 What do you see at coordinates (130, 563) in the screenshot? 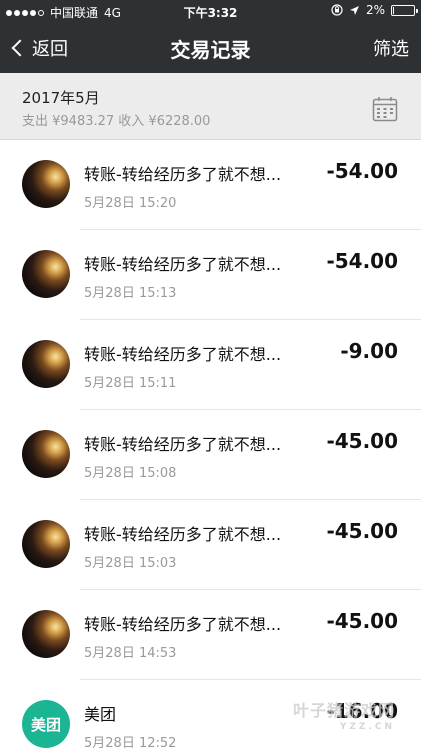
I see `transaction-time: 5月28日 15:03` at bounding box center [130, 563].